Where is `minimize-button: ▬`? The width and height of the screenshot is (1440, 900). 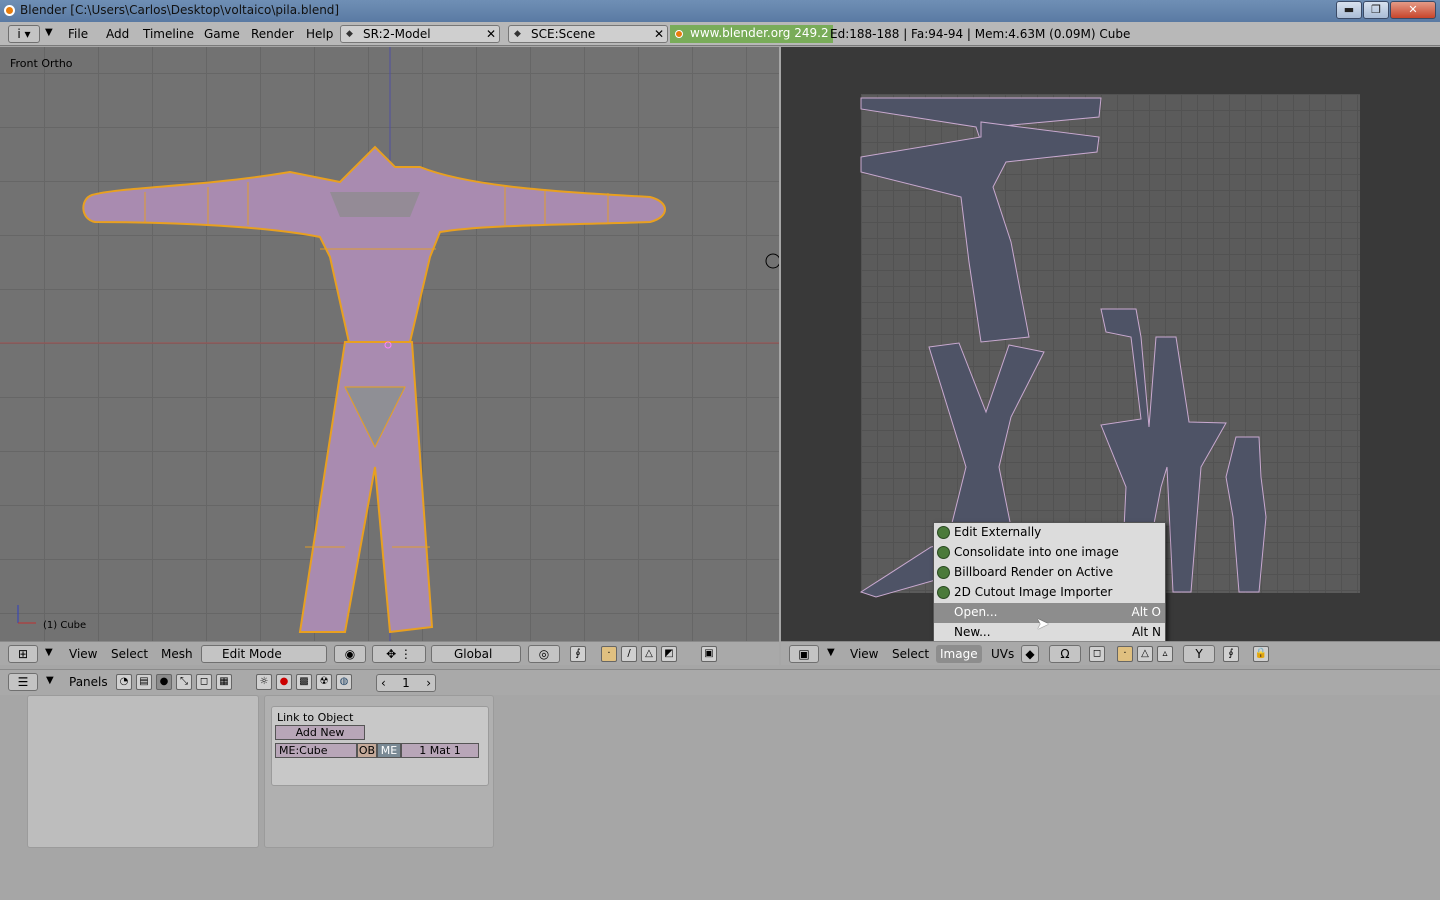
minimize-button: ▬ is located at coordinates (1349, 10).